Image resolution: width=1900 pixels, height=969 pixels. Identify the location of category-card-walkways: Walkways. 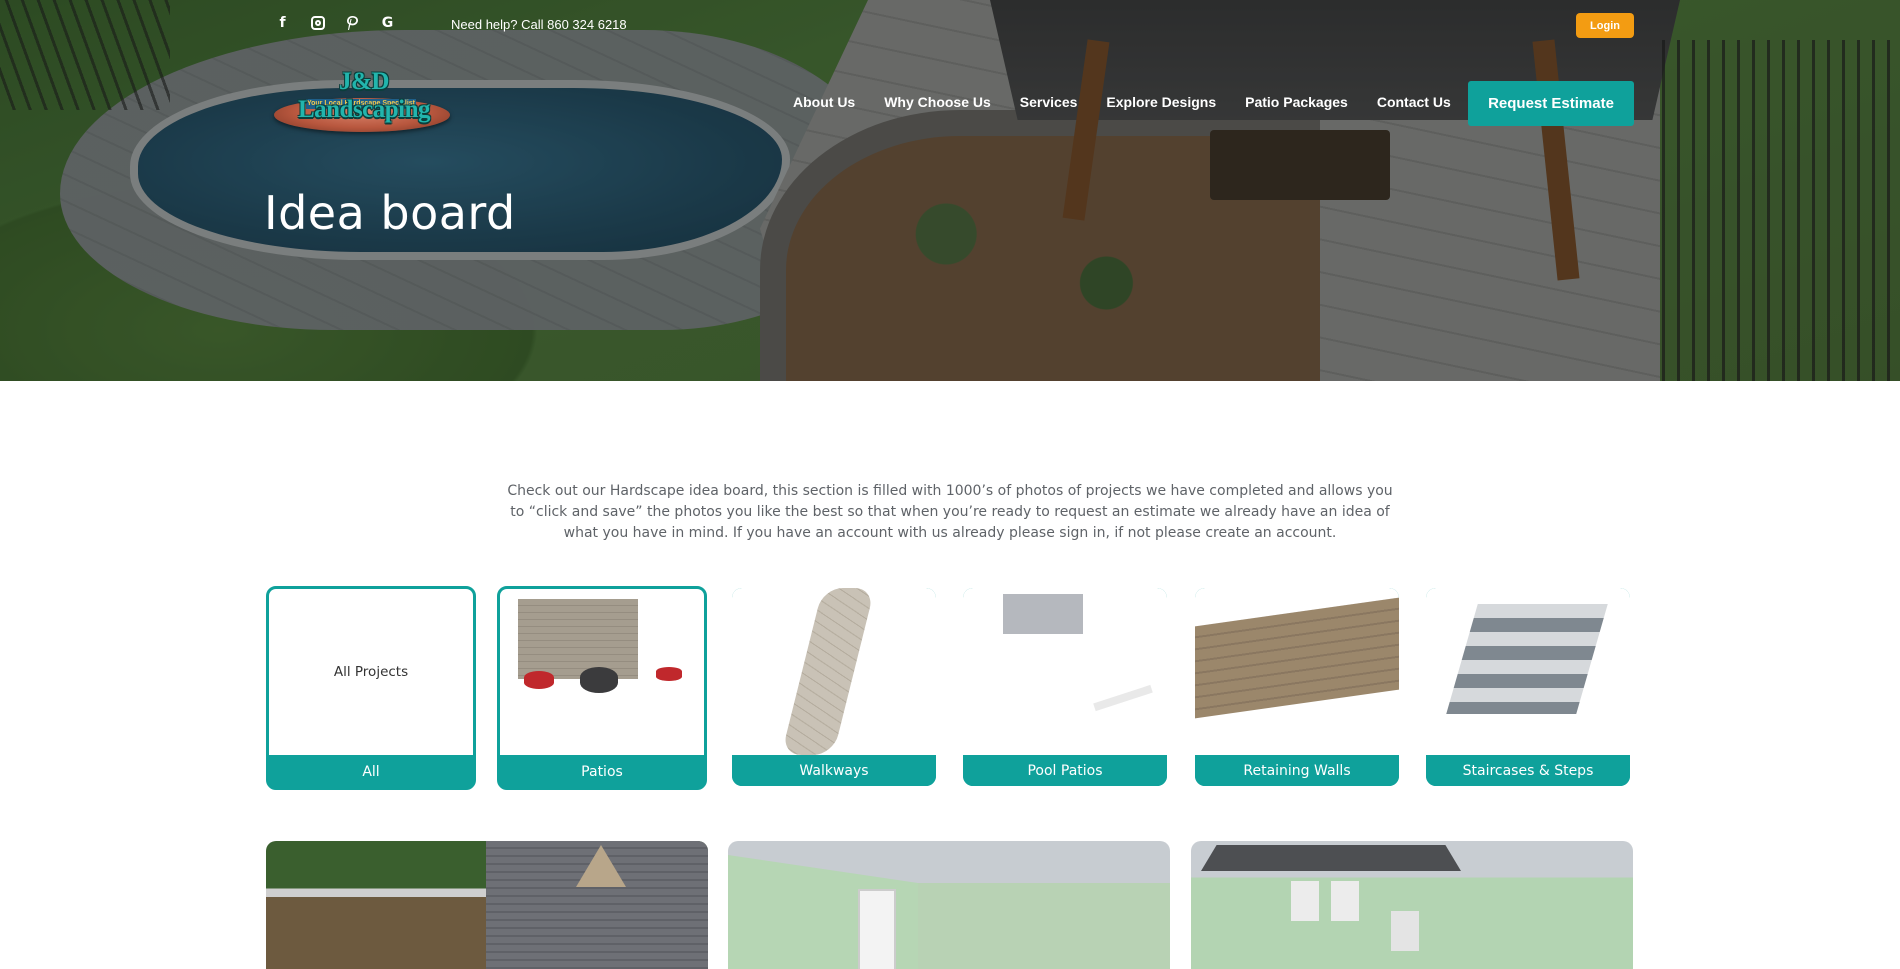
(834, 687).